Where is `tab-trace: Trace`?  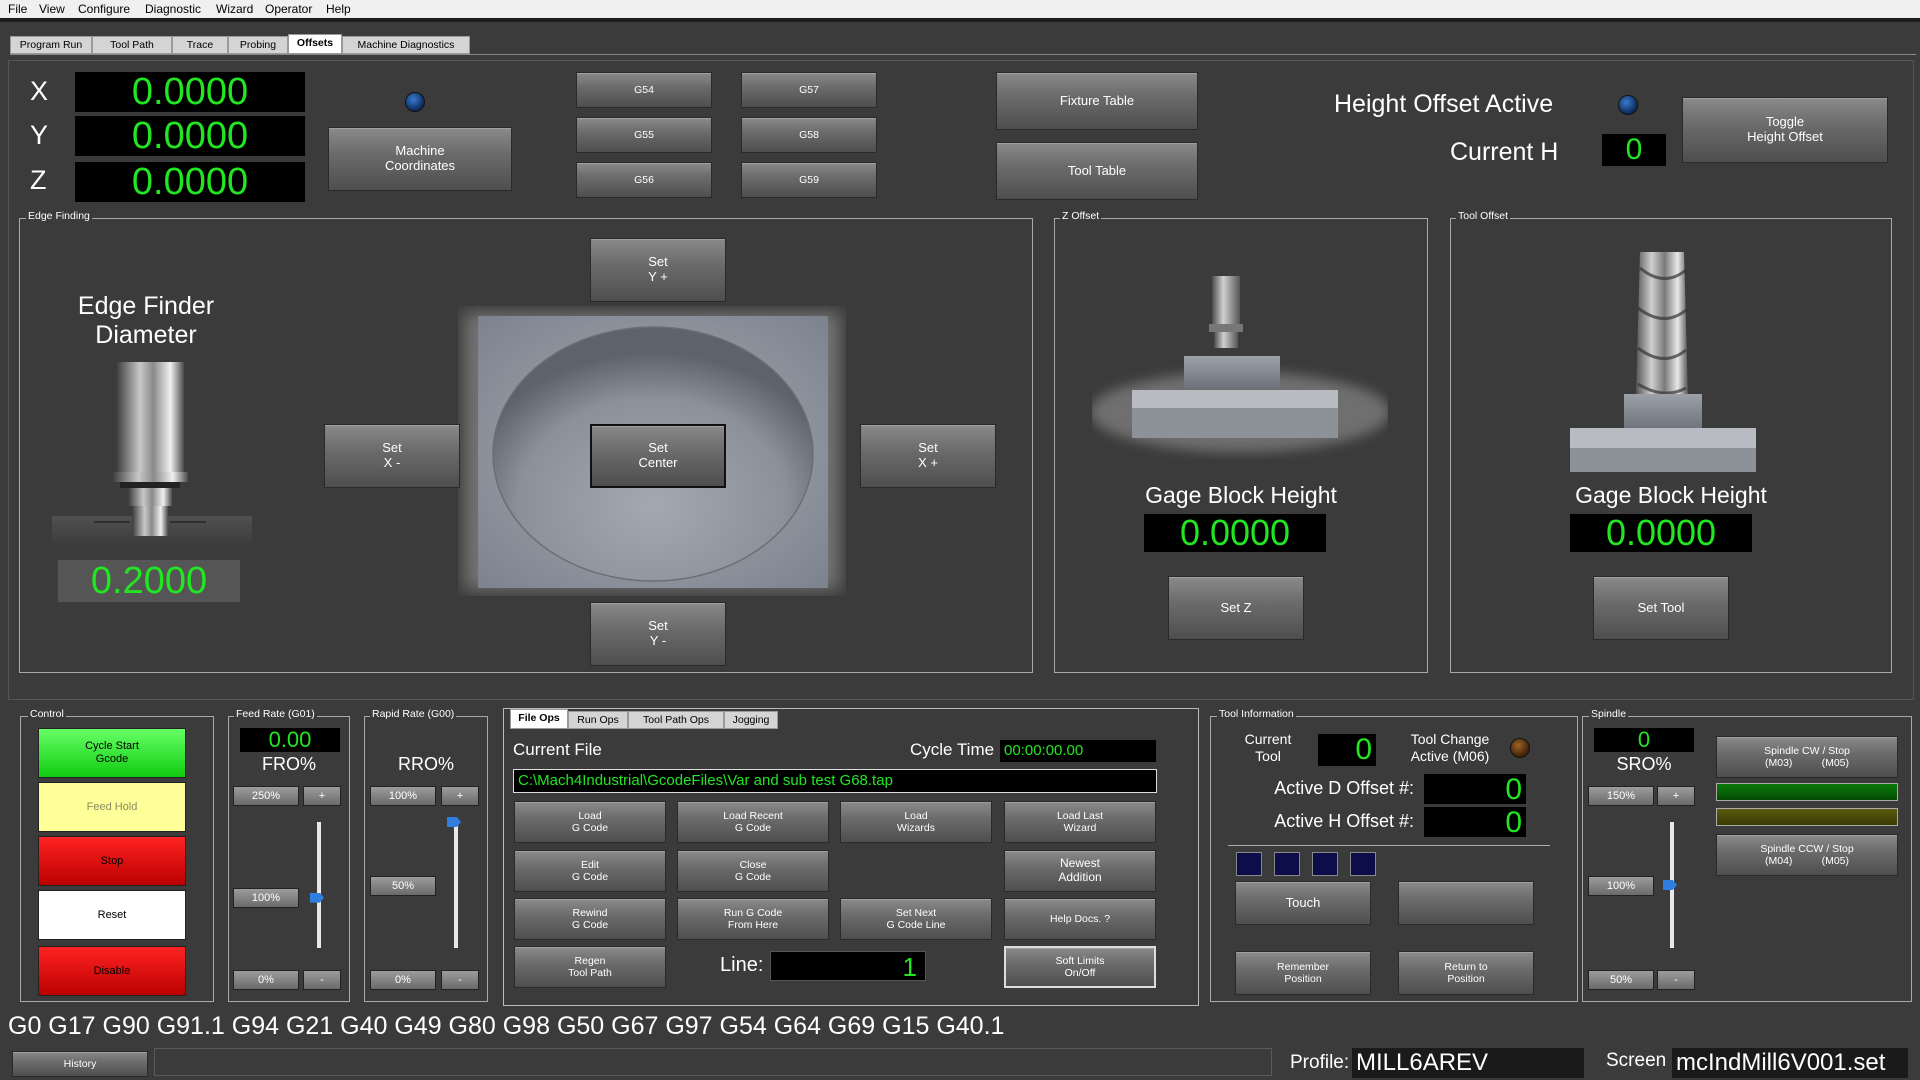
tab-trace: Trace is located at coordinates (200, 45).